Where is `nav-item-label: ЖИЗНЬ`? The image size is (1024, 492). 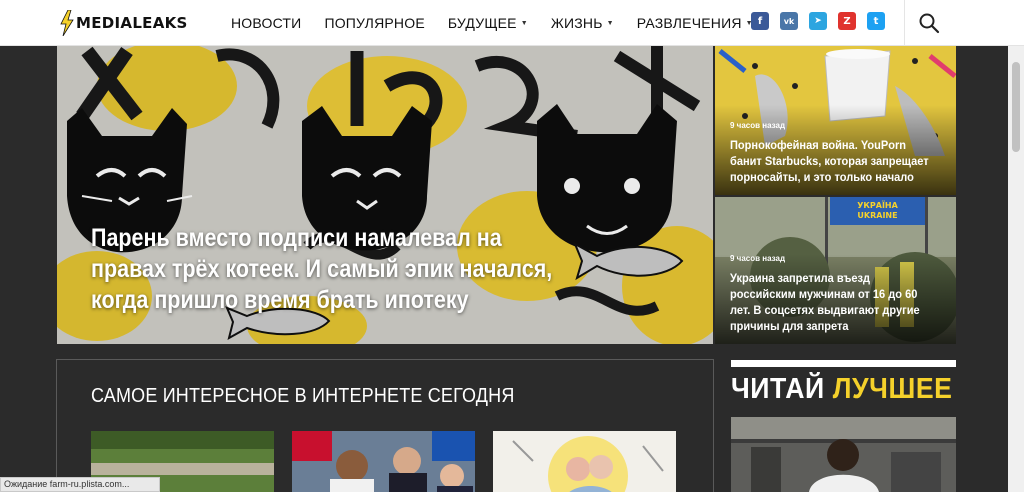 nav-item-label: ЖИЗНЬ is located at coordinates (576, 23).